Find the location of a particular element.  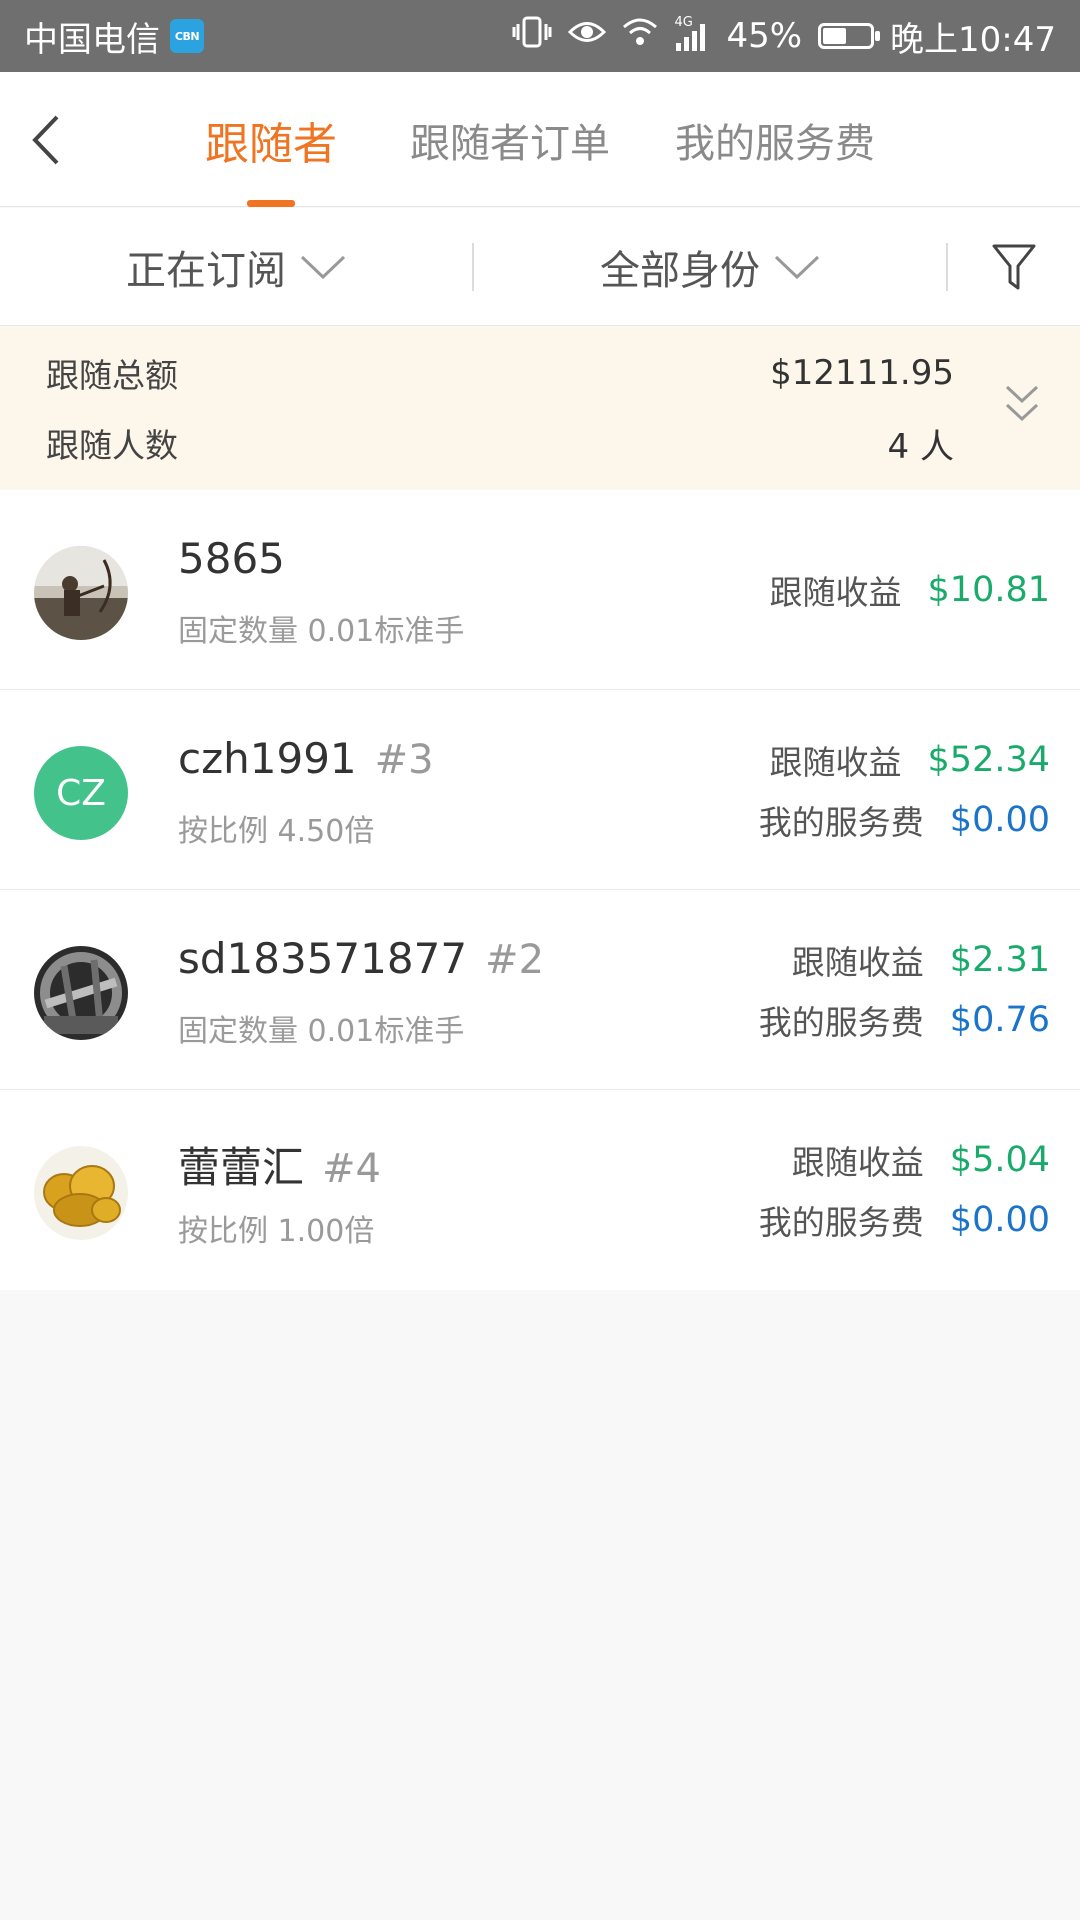

follower-name-line: sd183571877 #2 is located at coordinates (361, 958).